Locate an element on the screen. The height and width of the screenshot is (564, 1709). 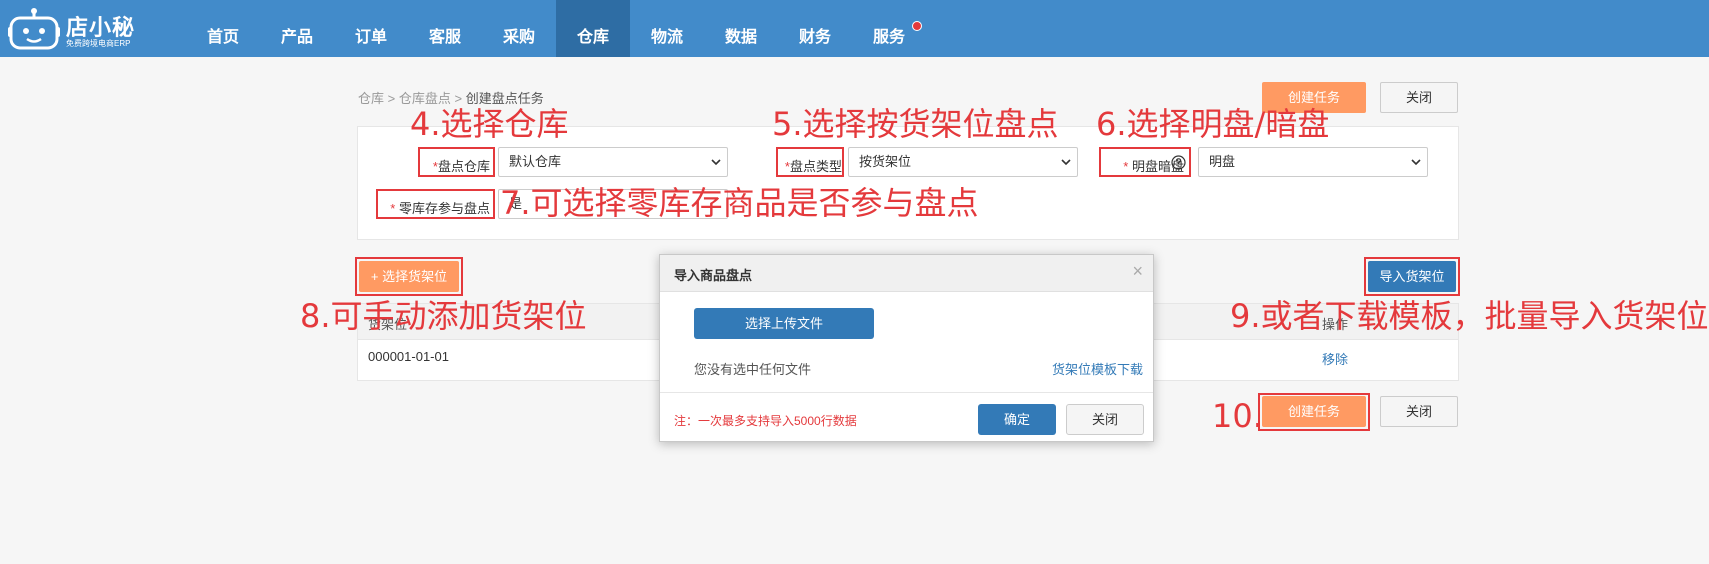
modal-divider is located at coordinates (906, 392).